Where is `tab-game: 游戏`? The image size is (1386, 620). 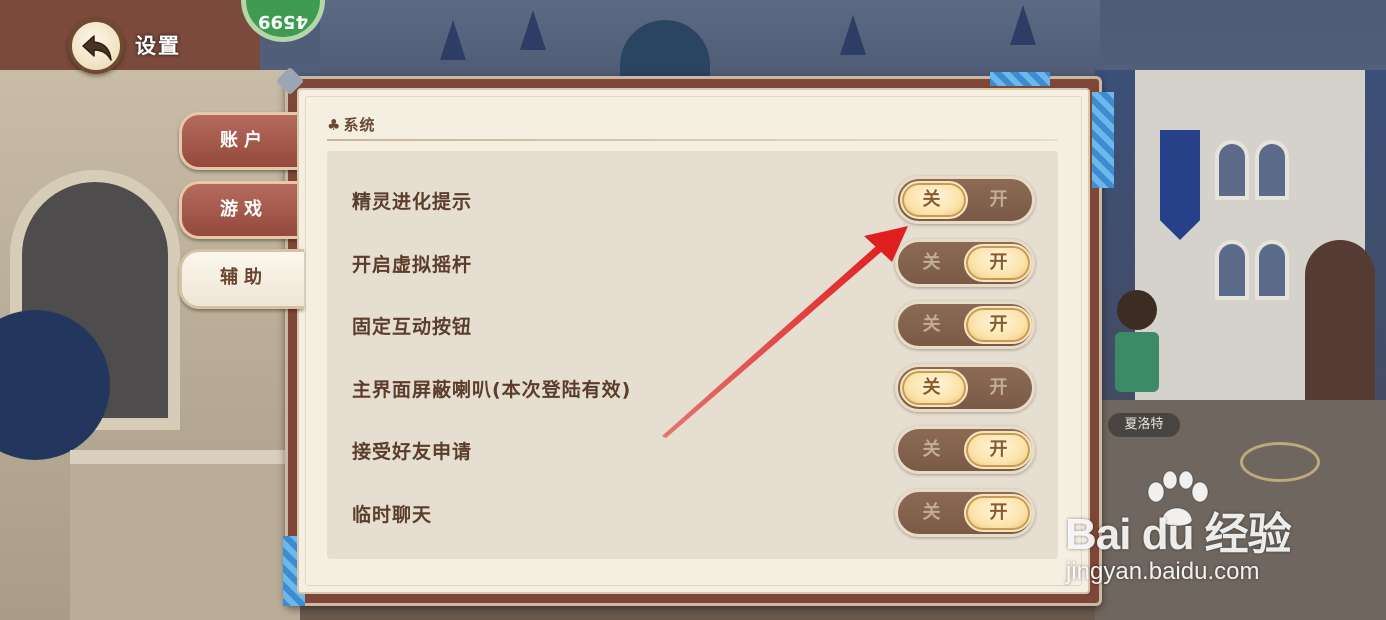 tab-game: 游戏 is located at coordinates (239, 210).